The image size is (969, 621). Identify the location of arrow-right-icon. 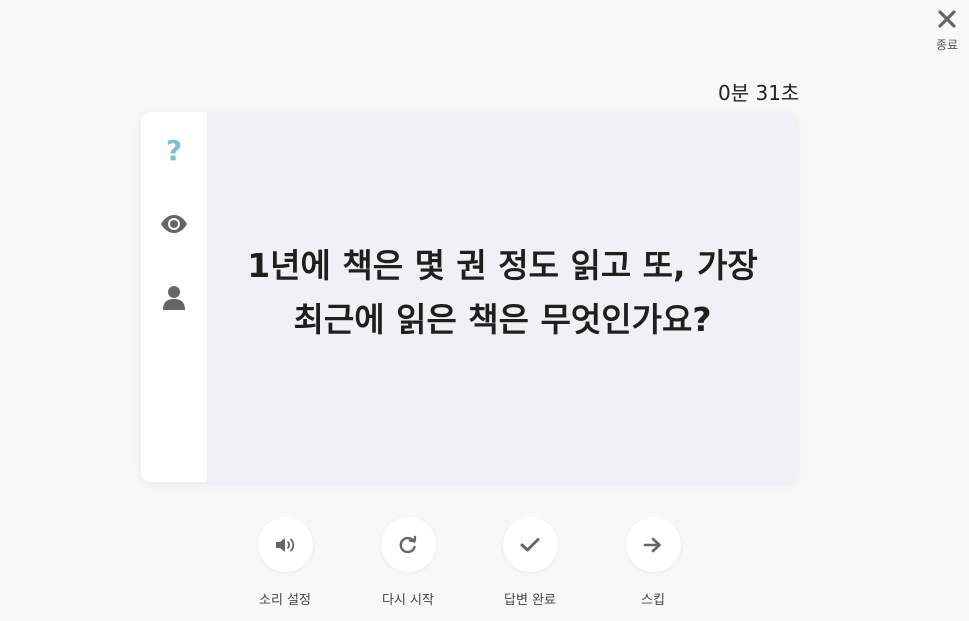
(652, 544).